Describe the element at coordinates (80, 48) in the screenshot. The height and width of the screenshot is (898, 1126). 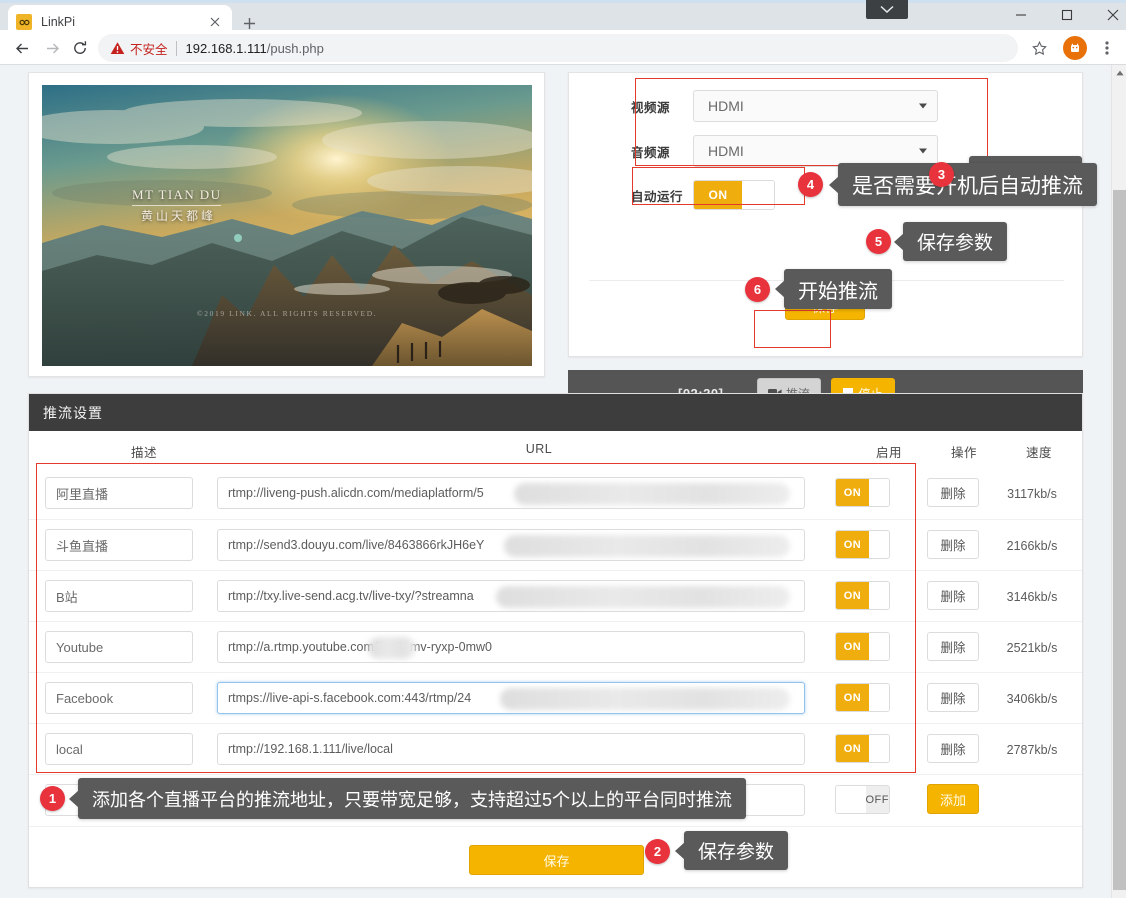
I see `reload-button` at that location.